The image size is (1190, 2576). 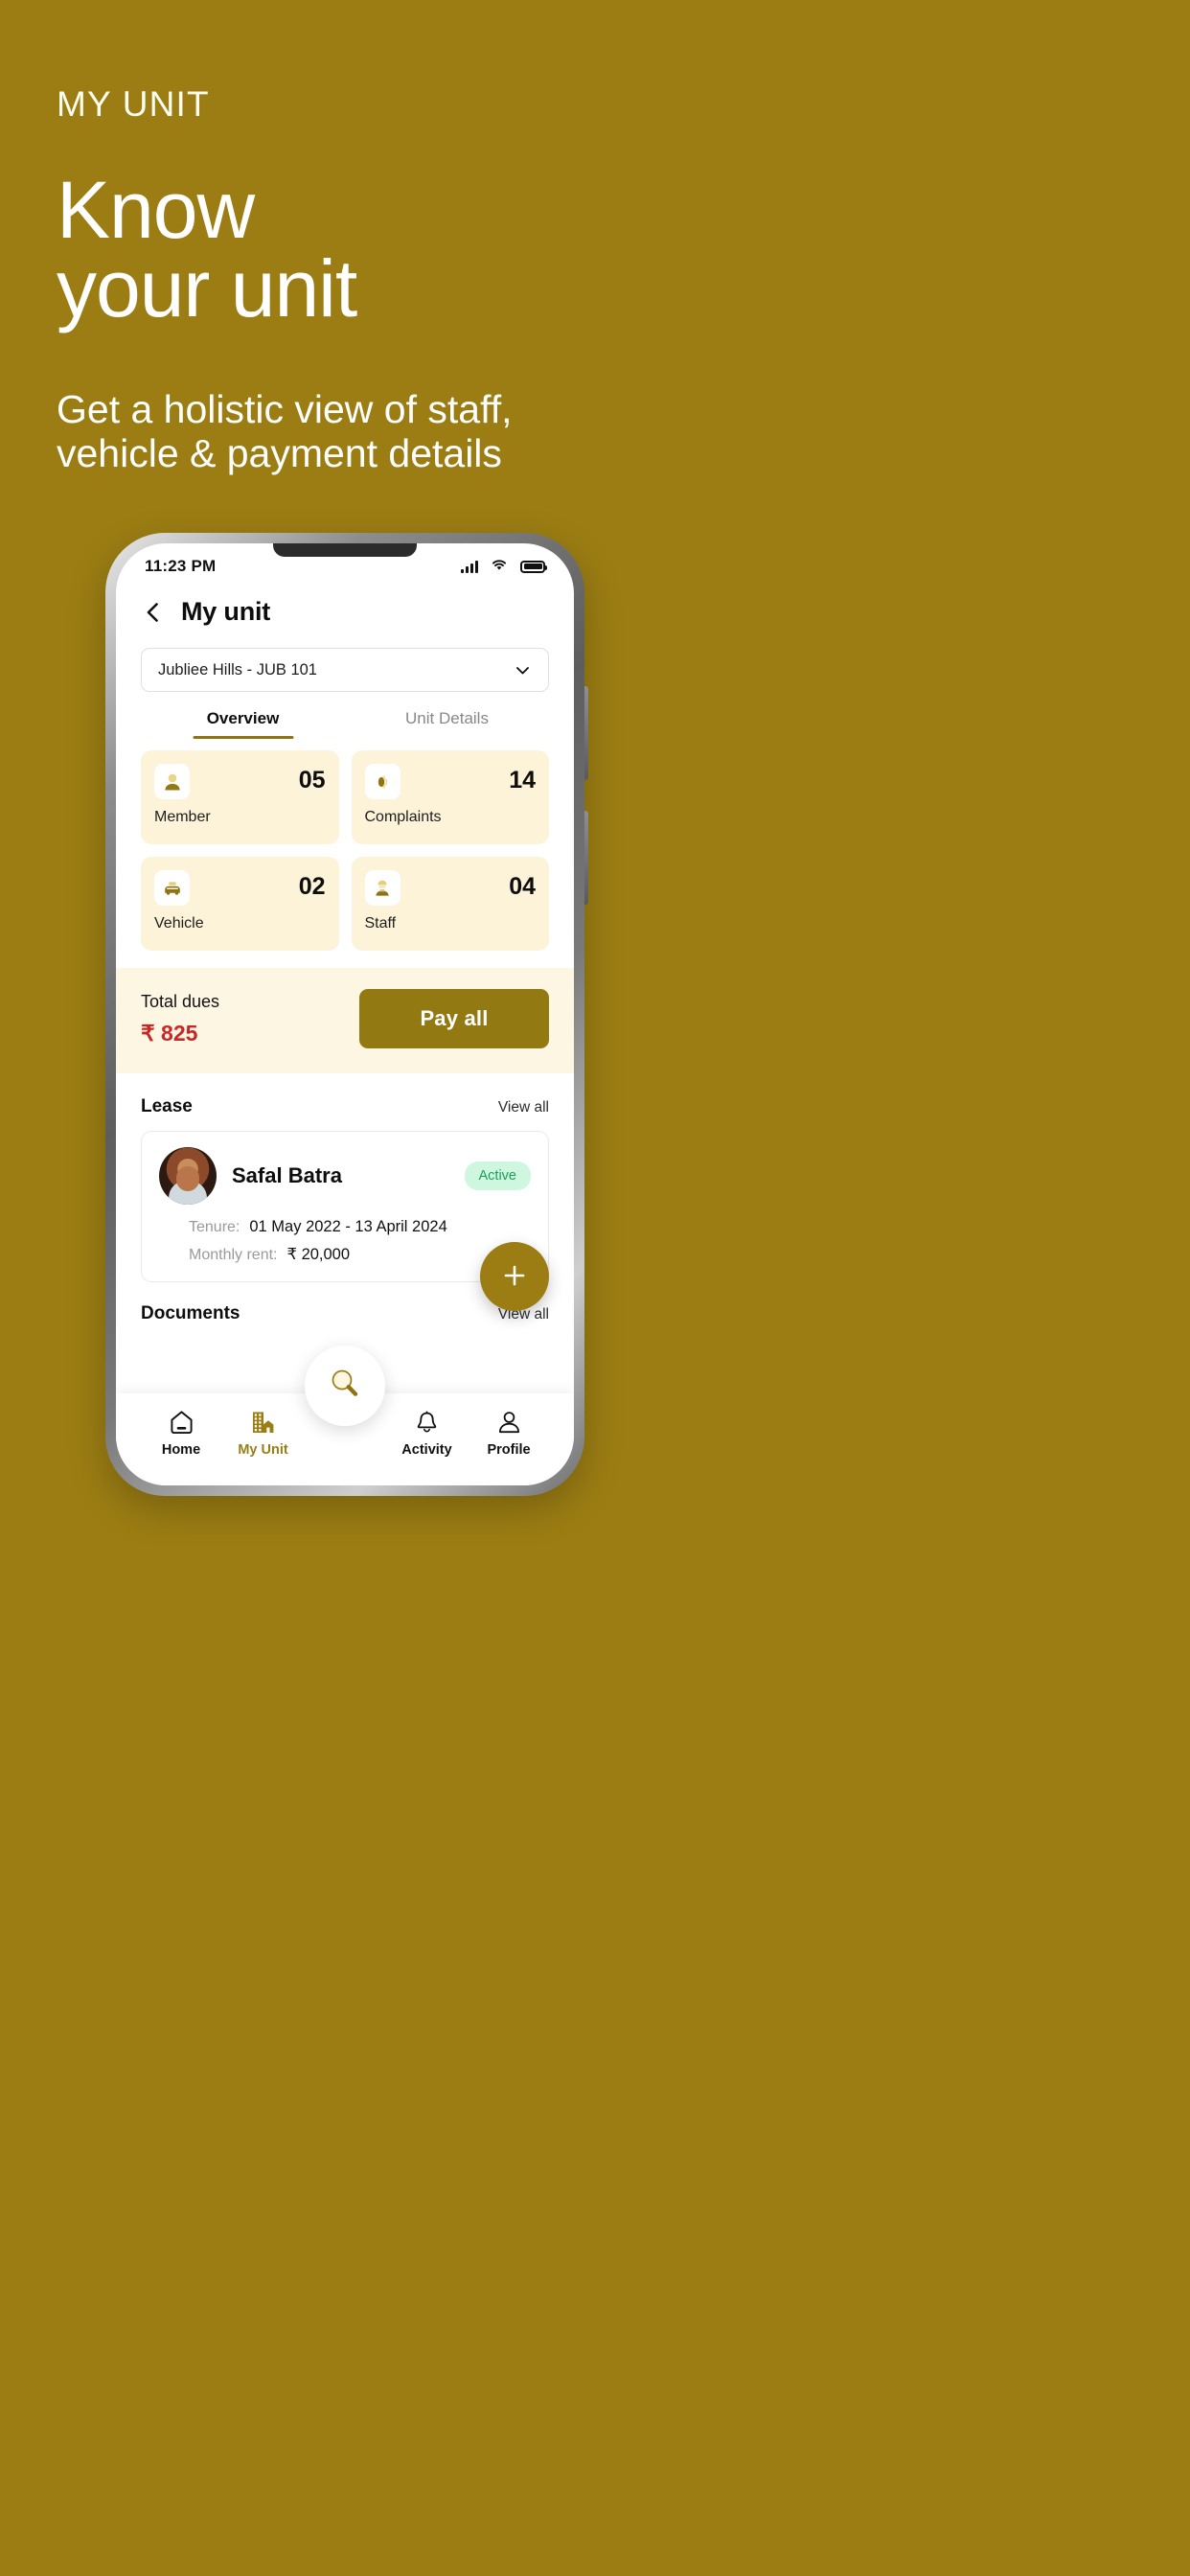 I want to click on lease-section-title: Lease, so click(x=167, y=1106).